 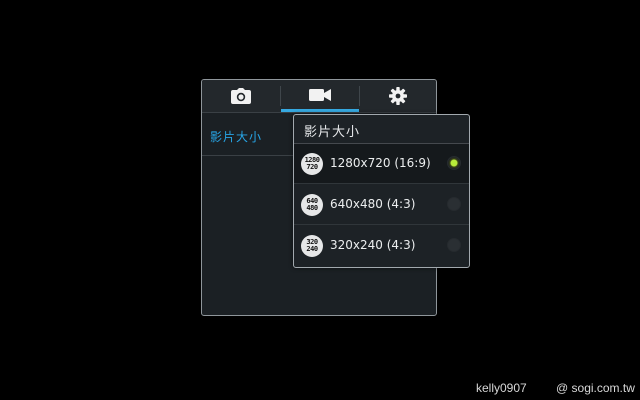 I want to click on resolution-icon-bottom: 240, so click(x=312, y=249).